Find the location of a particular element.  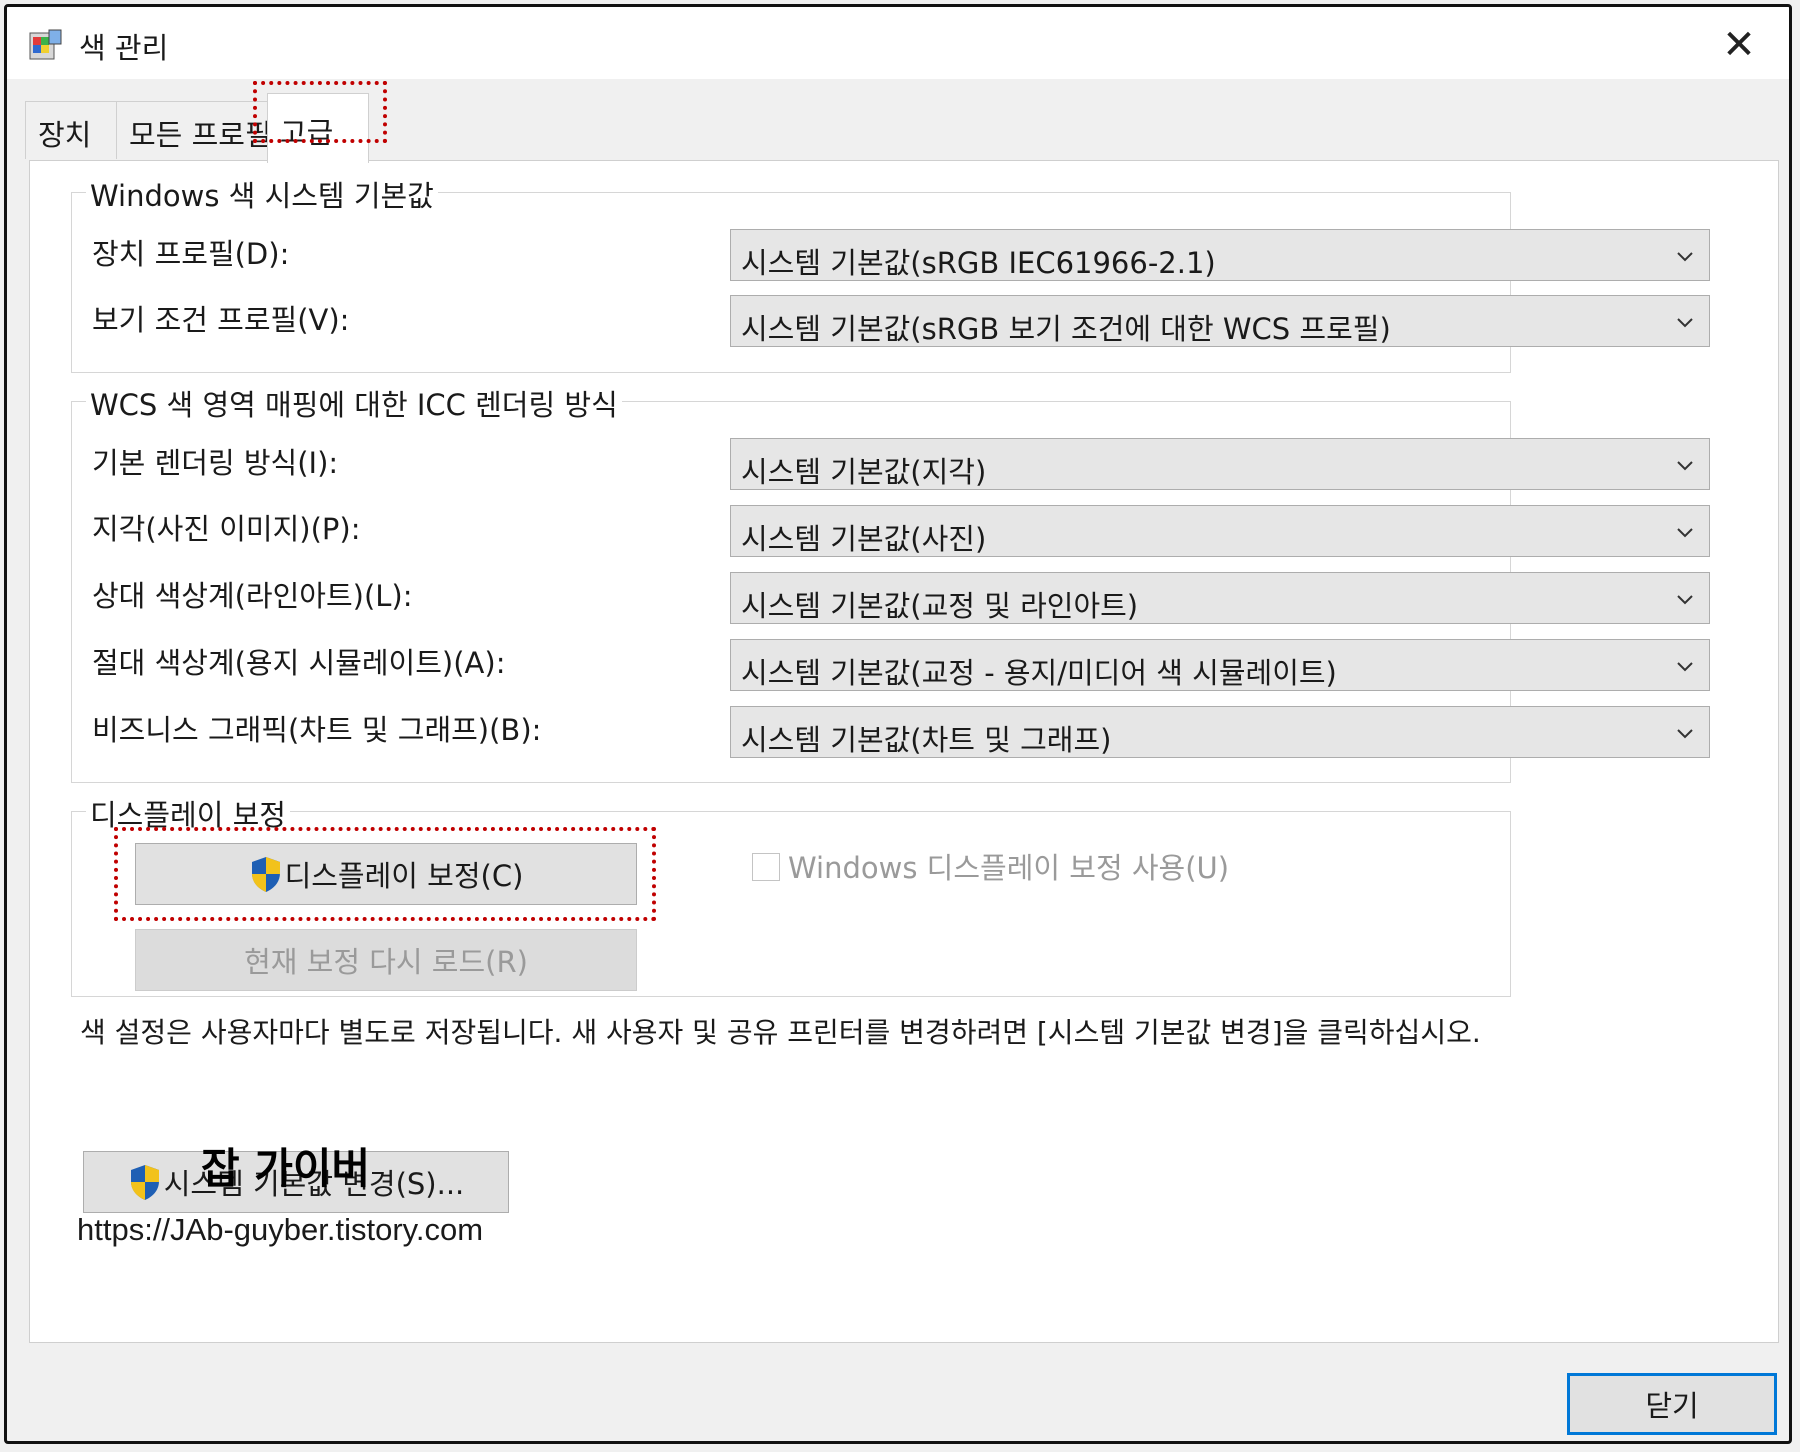

watermark-url: https://JAb-guyber.tistory.com is located at coordinates (280, 1229).